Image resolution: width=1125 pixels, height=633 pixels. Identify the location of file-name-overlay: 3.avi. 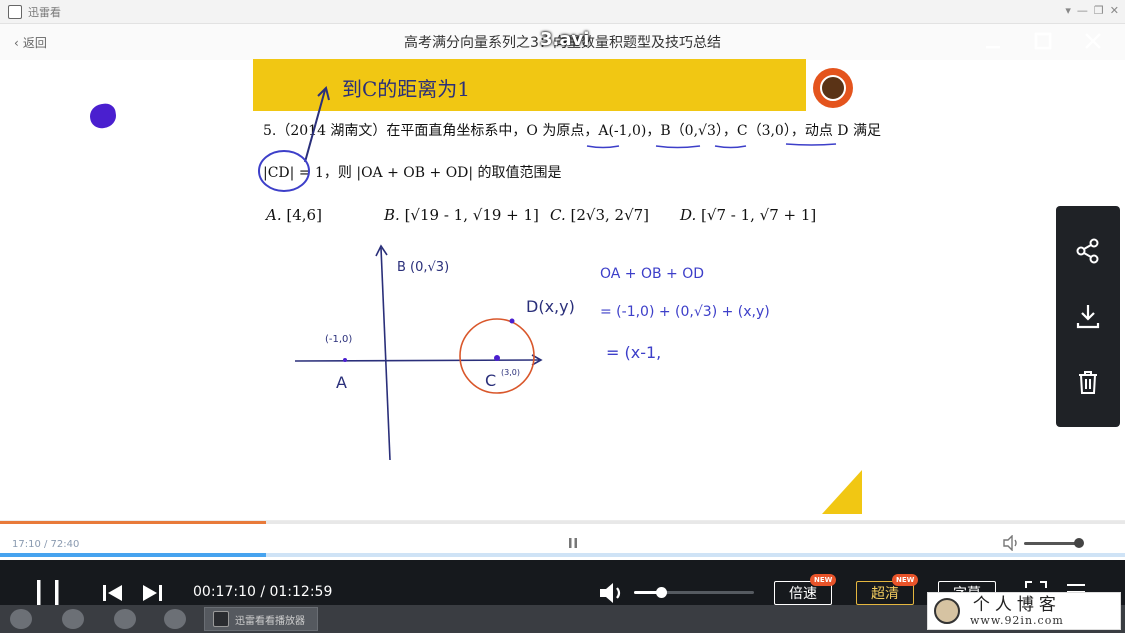
(565, 39).